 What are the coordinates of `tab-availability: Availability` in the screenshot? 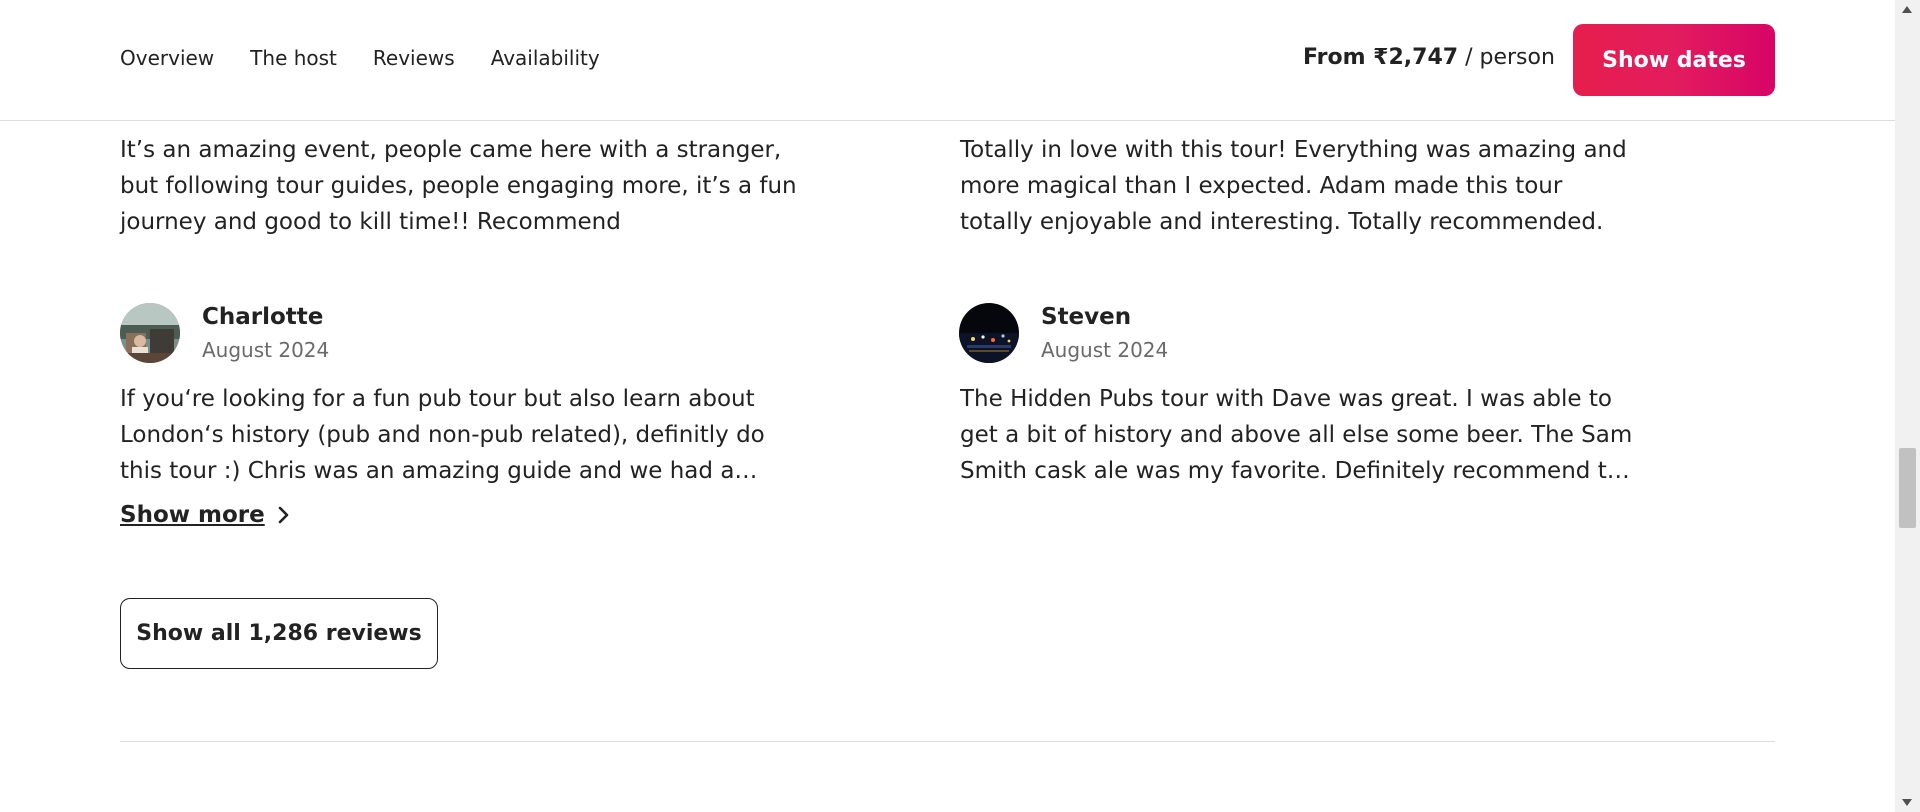 It's located at (545, 58).